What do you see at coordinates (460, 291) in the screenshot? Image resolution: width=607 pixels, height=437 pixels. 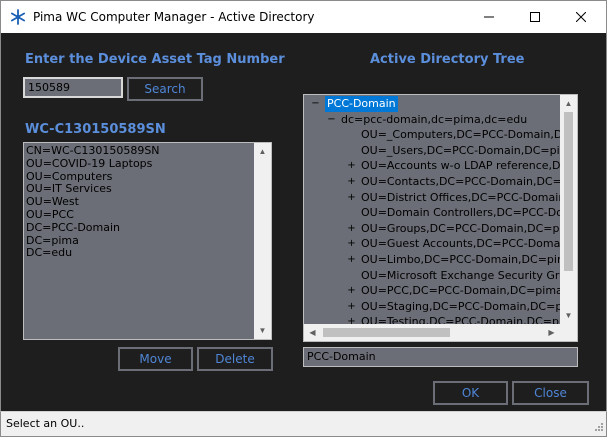 I see `tree-node-label: OU=PCC,DC=PCC-Domain,DC=pima,DC=ed` at bounding box center [460, 291].